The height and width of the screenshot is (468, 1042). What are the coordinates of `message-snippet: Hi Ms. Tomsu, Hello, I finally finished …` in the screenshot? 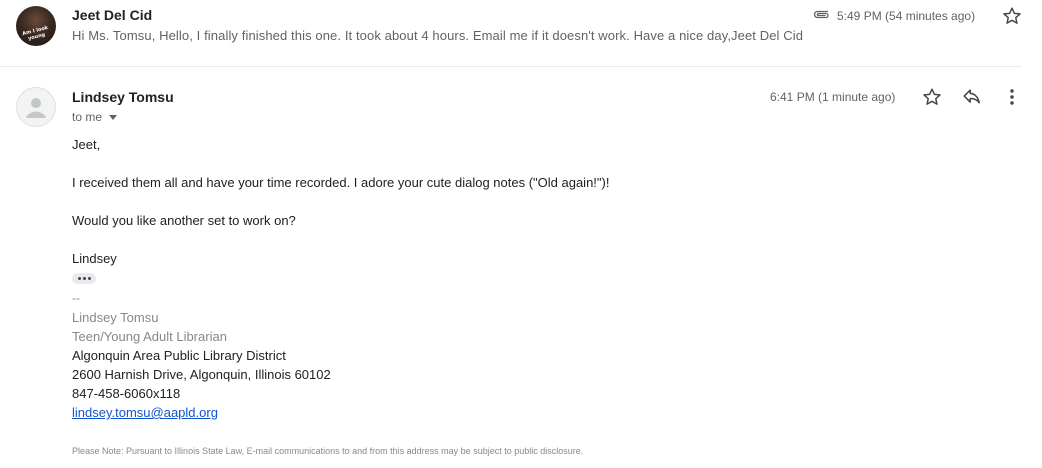 It's located at (437, 35).